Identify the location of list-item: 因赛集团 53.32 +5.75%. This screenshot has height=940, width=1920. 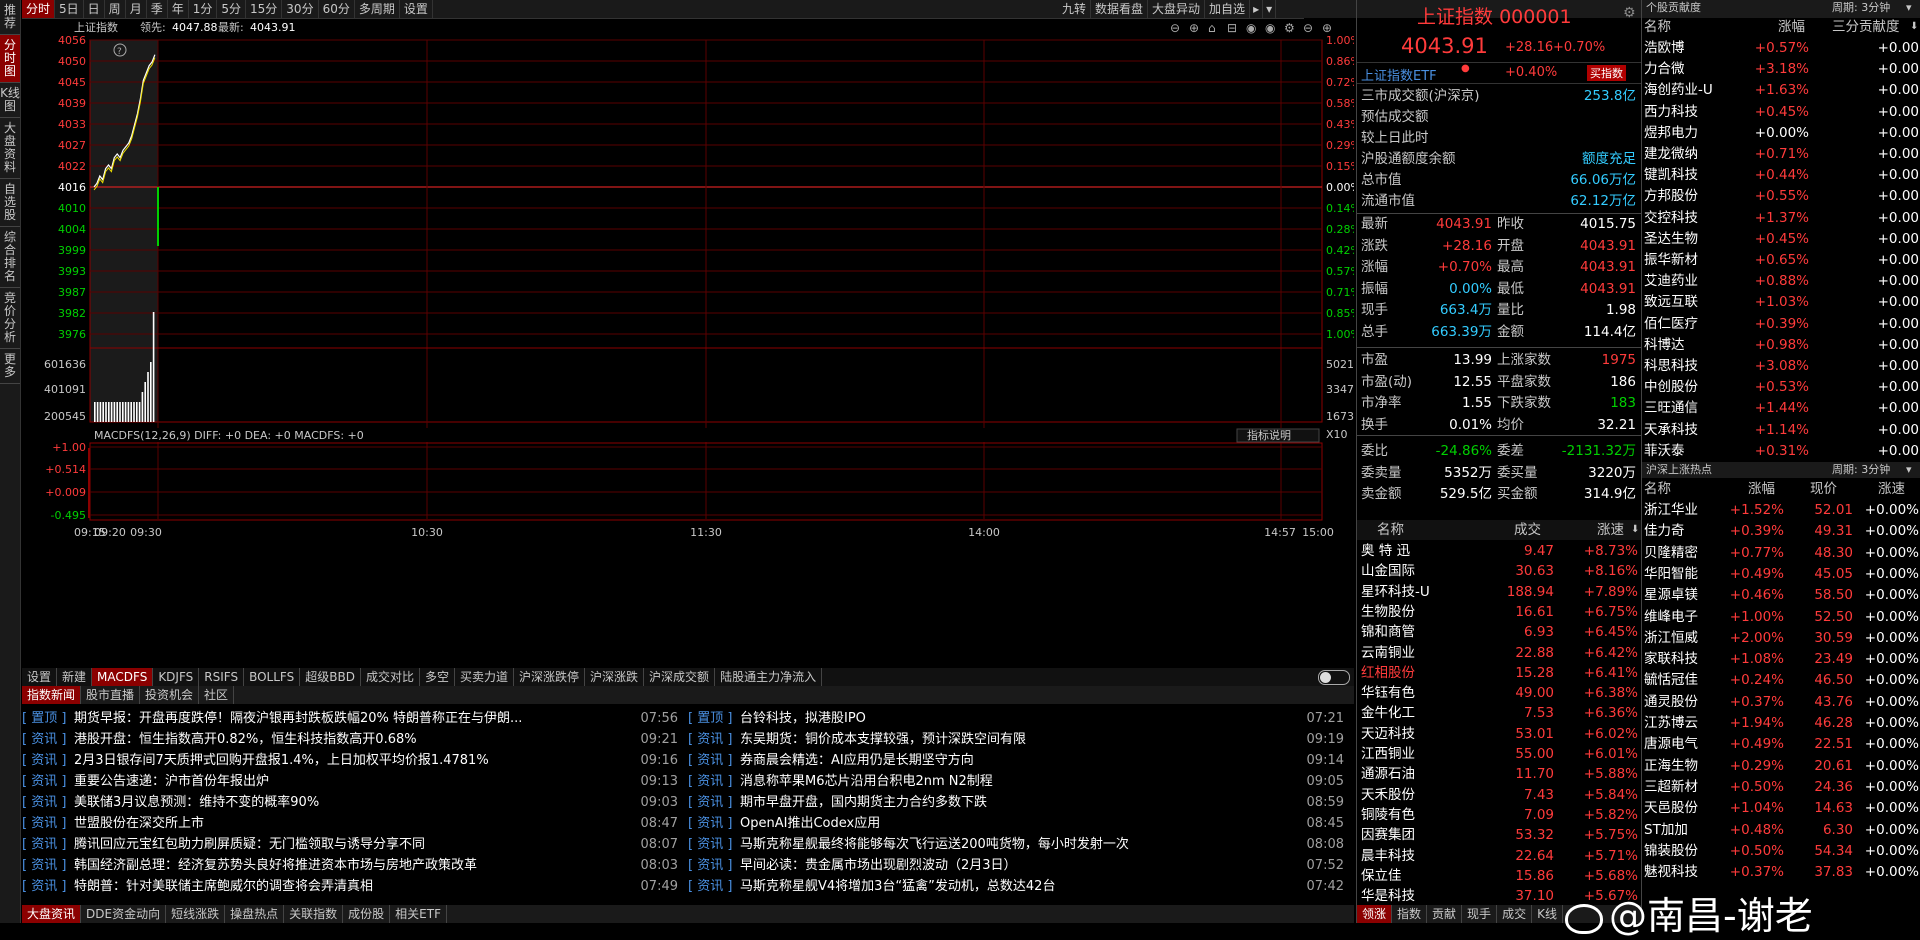
(1499, 835).